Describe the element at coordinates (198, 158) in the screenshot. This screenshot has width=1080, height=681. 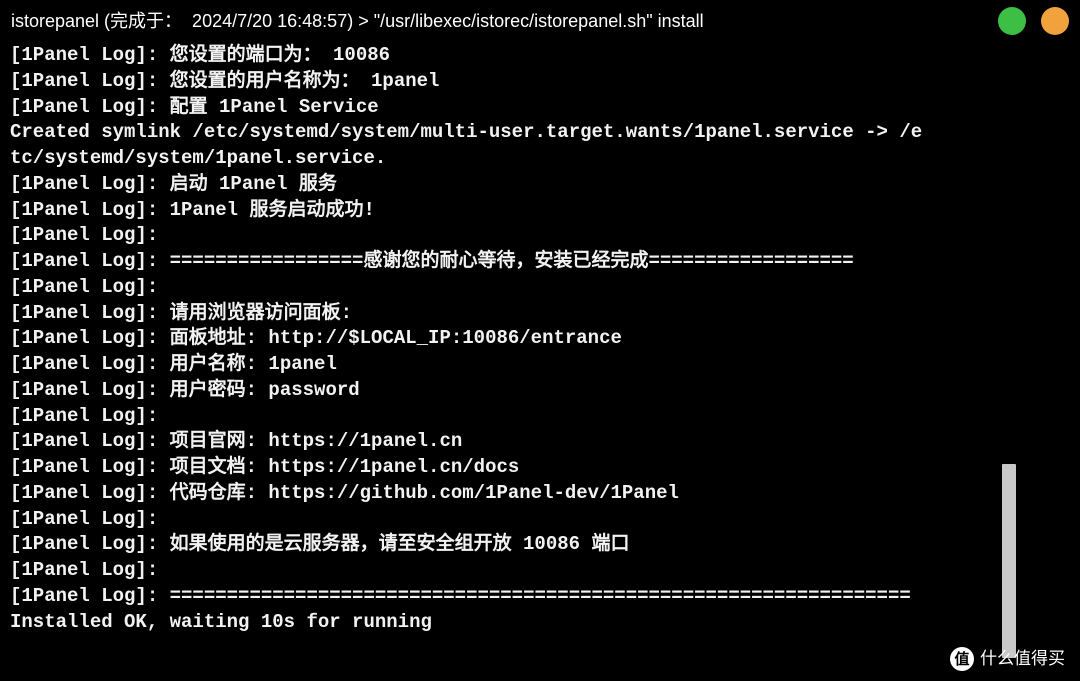
I see `terminal-line: tc/systemd/system/1panel.service.` at that location.